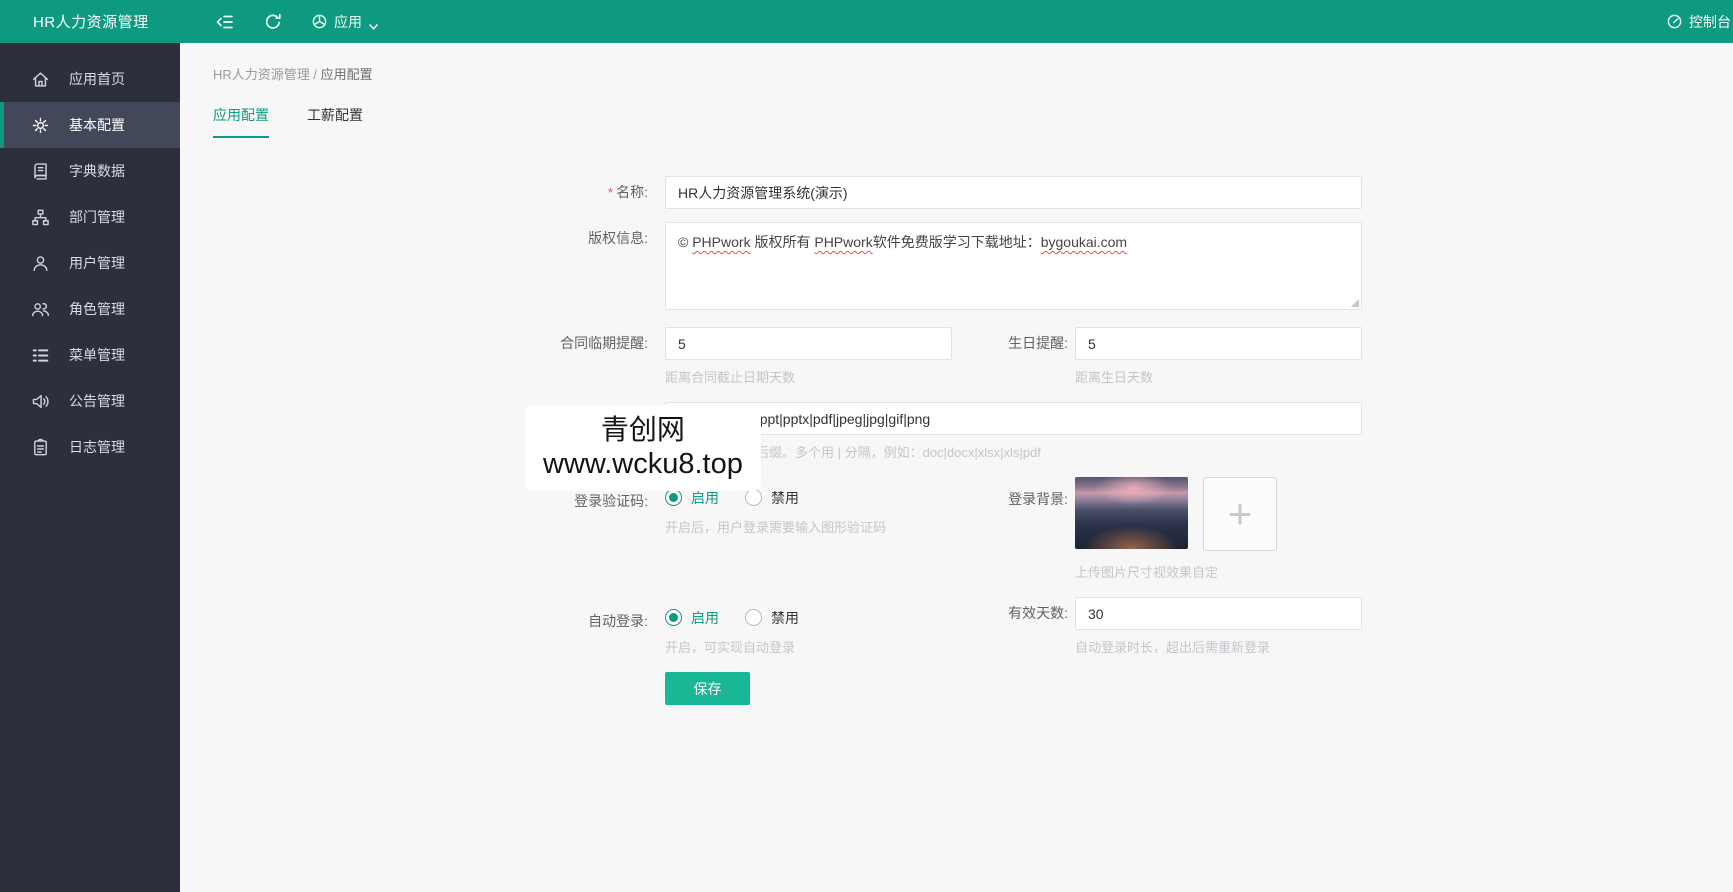  I want to click on tab-app-config: 应用配置, so click(241, 121).